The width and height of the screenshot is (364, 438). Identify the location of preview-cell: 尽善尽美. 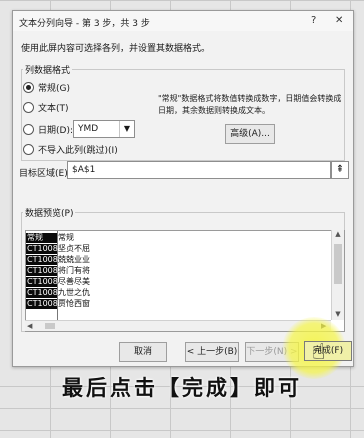
(74, 281).